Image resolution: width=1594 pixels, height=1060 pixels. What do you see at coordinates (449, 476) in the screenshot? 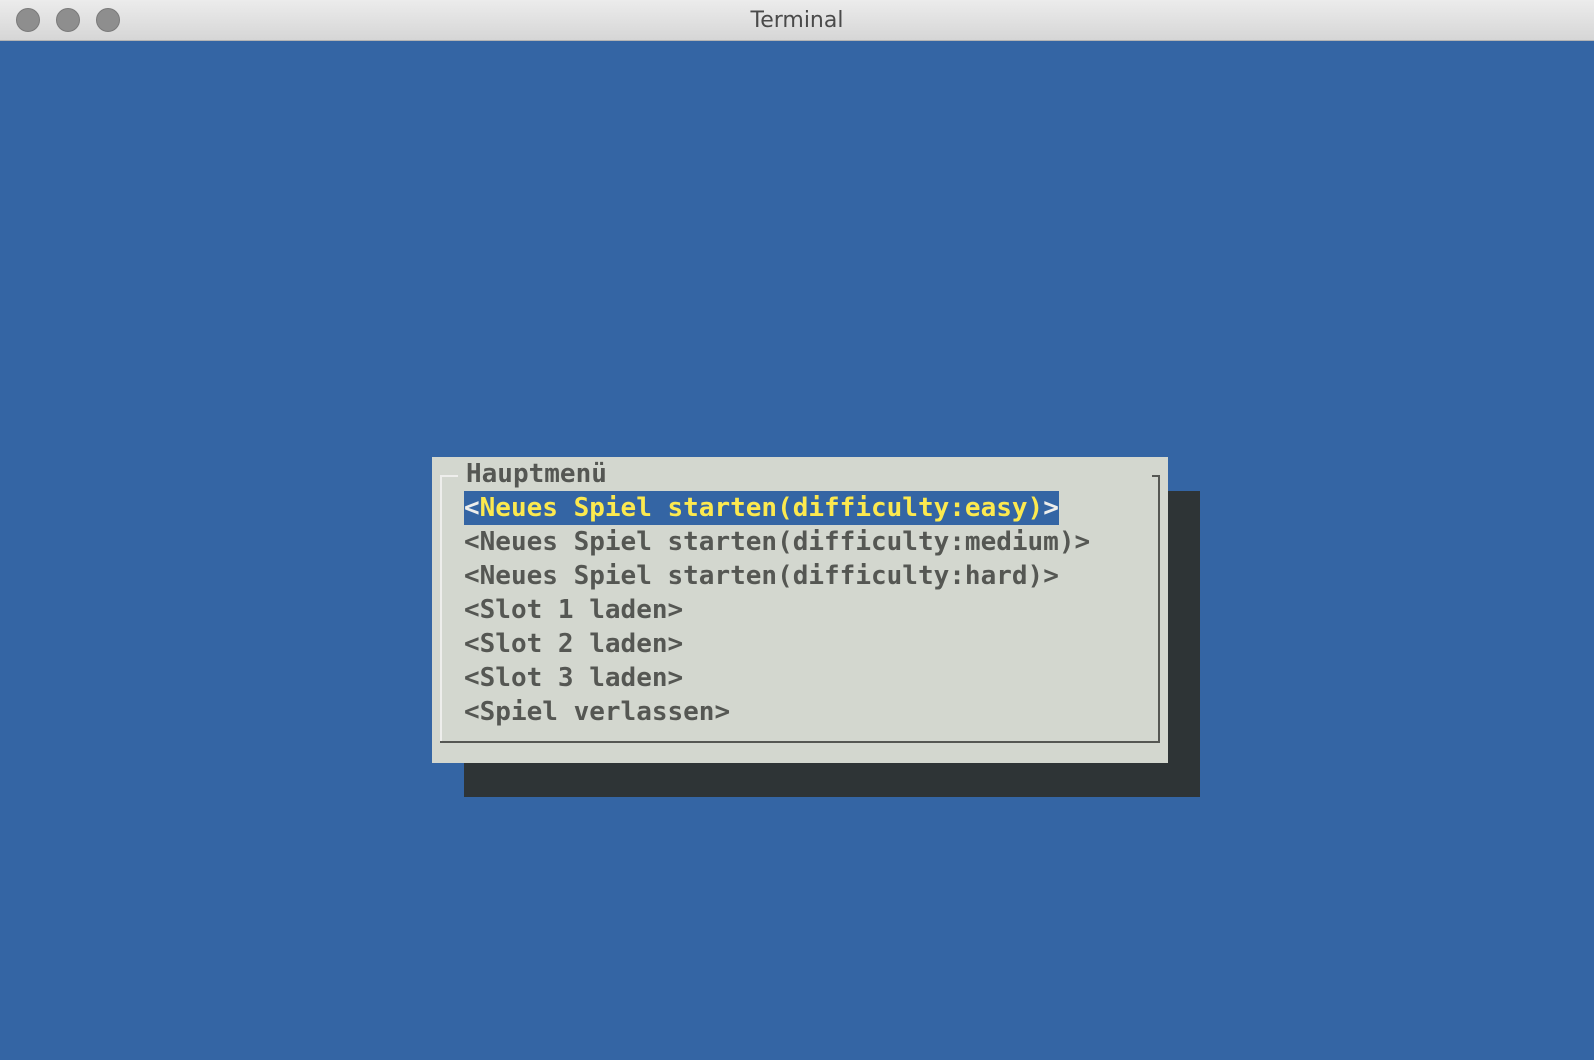
I see `dialog-frame-top-left` at bounding box center [449, 476].